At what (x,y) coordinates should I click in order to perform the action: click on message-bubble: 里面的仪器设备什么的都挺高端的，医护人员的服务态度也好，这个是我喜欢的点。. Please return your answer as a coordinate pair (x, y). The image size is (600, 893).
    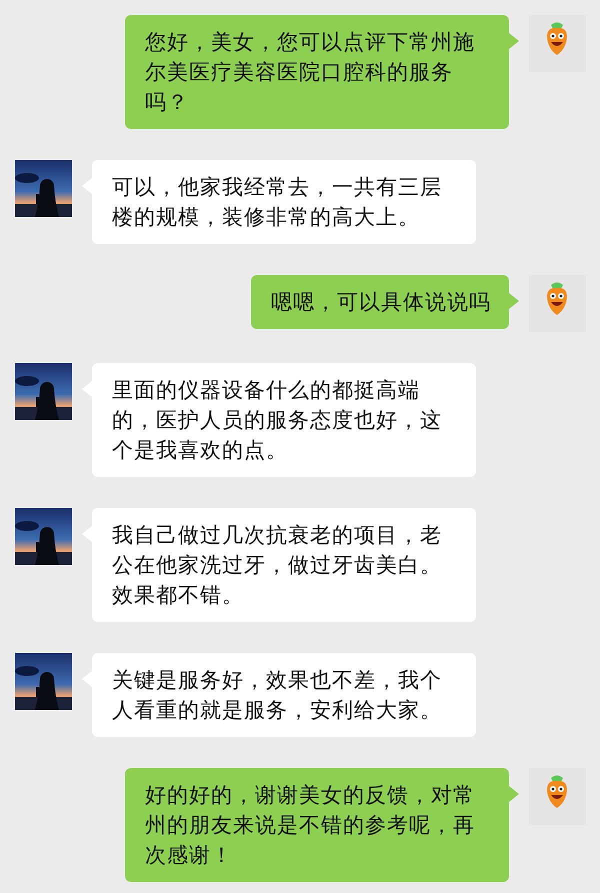
    Looking at the image, I should click on (284, 420).